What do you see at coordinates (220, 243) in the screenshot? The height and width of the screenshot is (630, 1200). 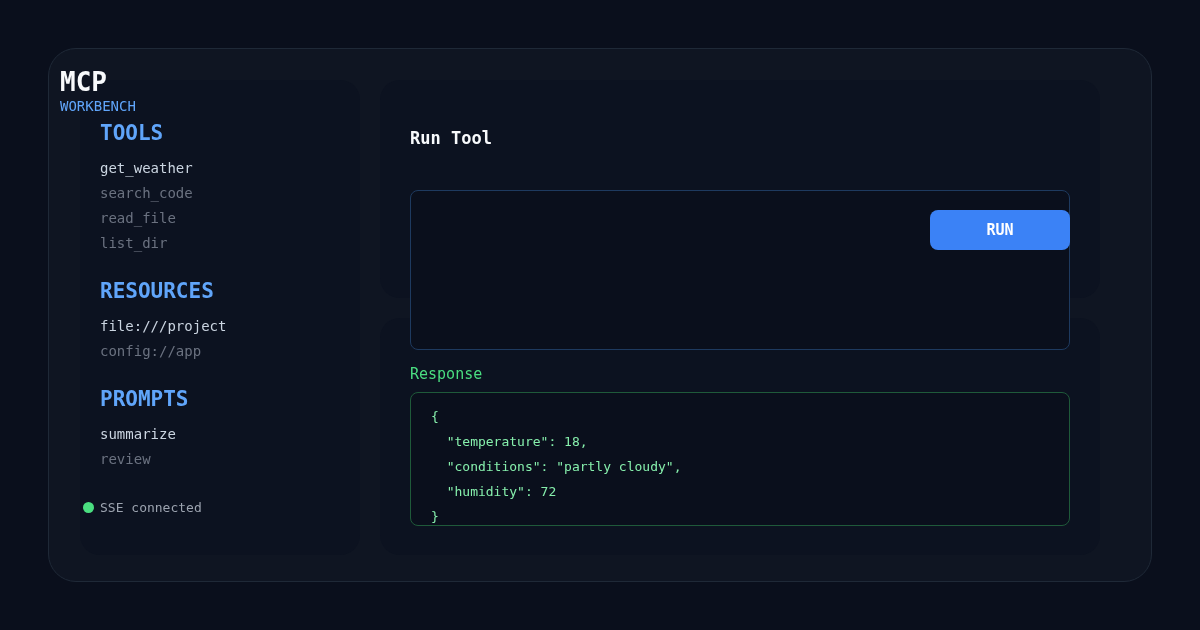 I see `sidebar-item: list_dir` at bounding box center [220, 243].